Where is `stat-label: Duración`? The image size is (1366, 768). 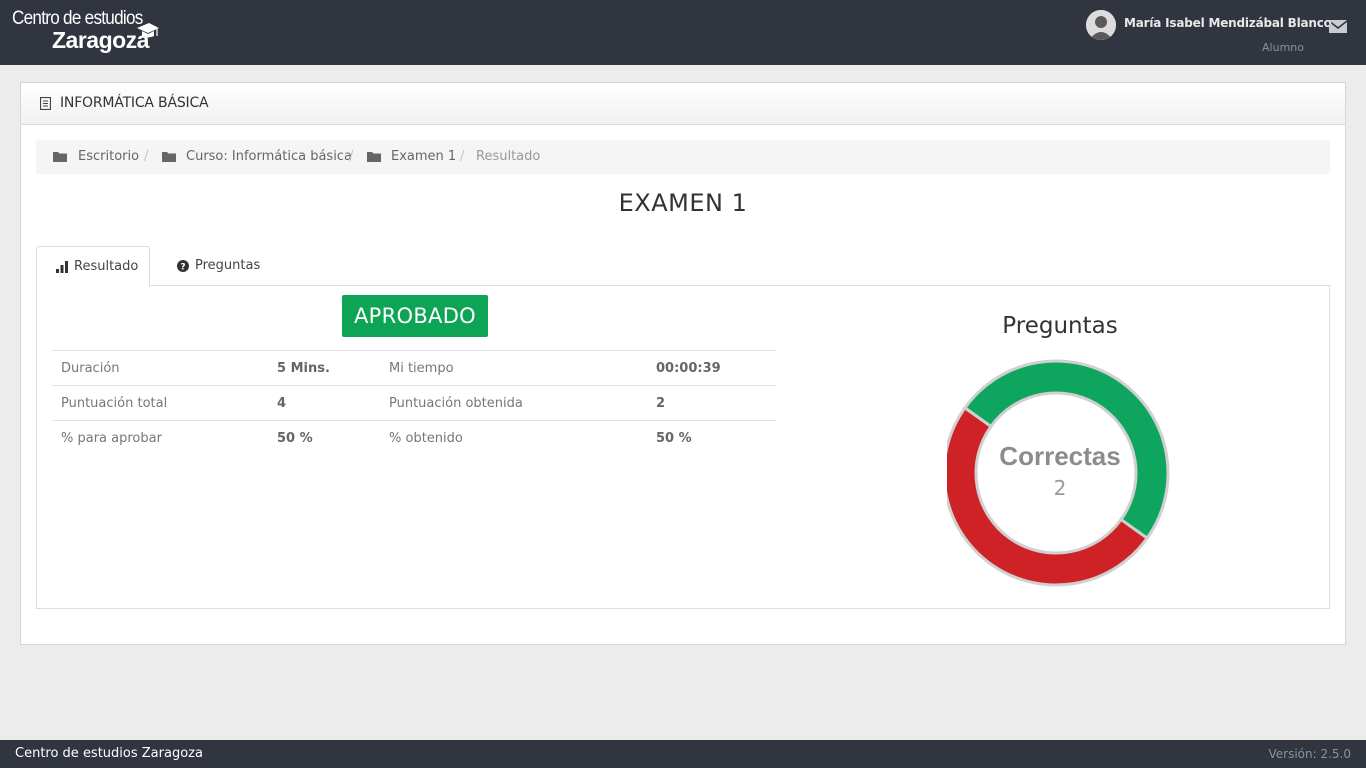
stat-label: Duración is located at coordinates (160, 368).